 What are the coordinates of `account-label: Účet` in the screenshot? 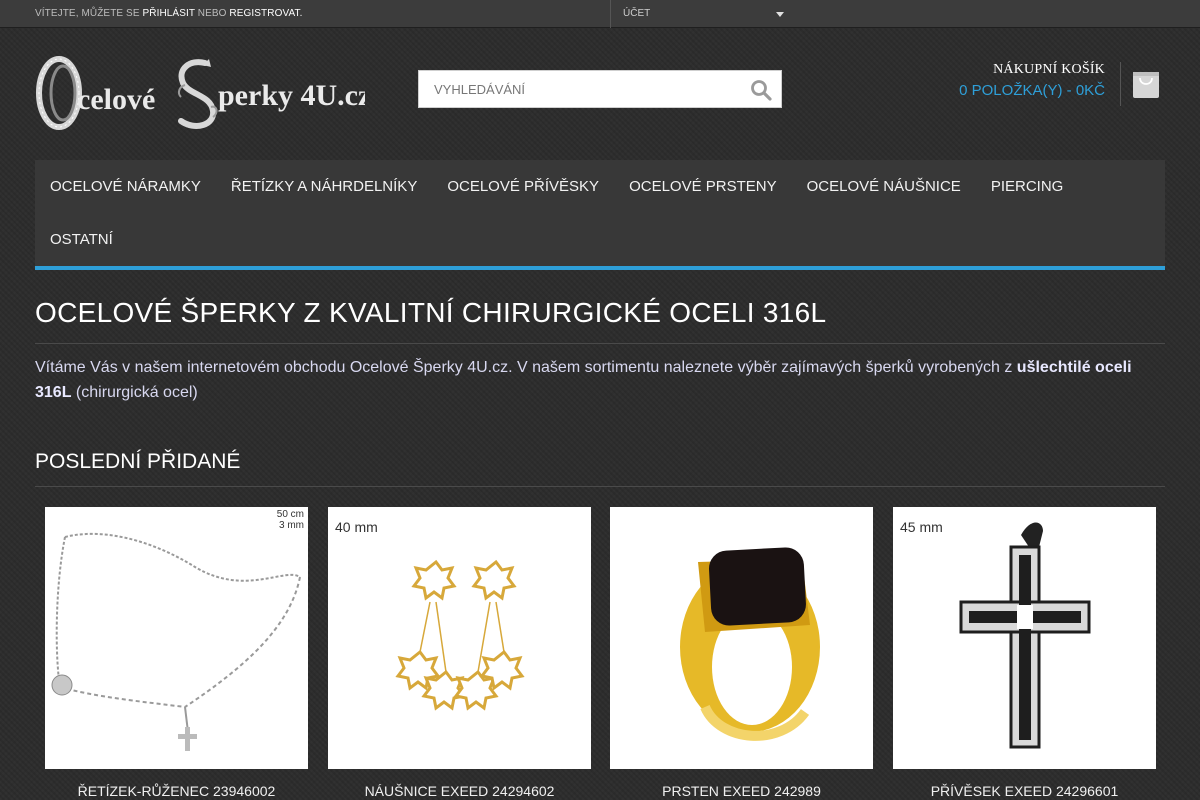 It's located at (637, 13).